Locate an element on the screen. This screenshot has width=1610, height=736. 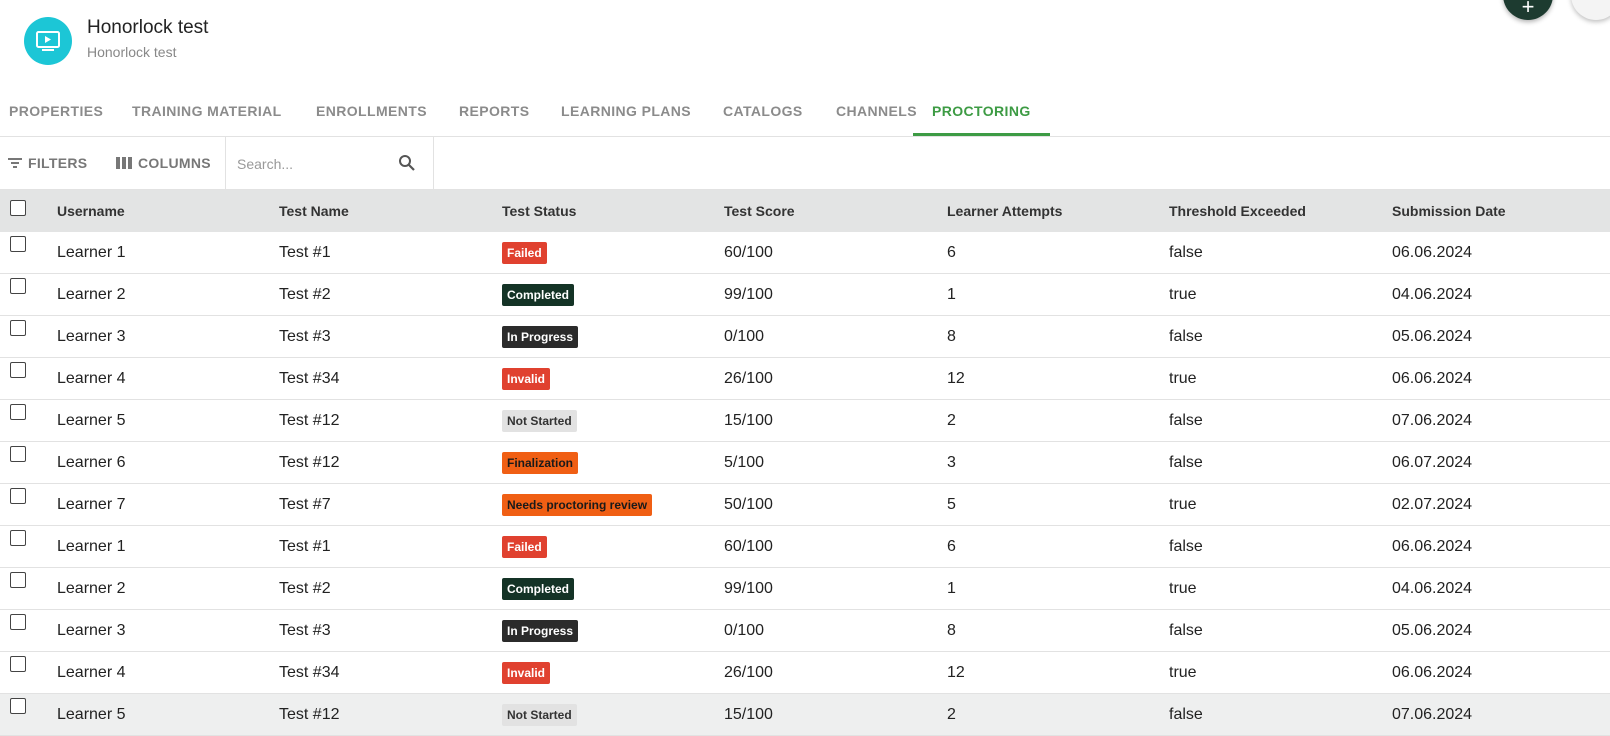
tab-channels: CHANNELS is located at coordinates (876, 113).